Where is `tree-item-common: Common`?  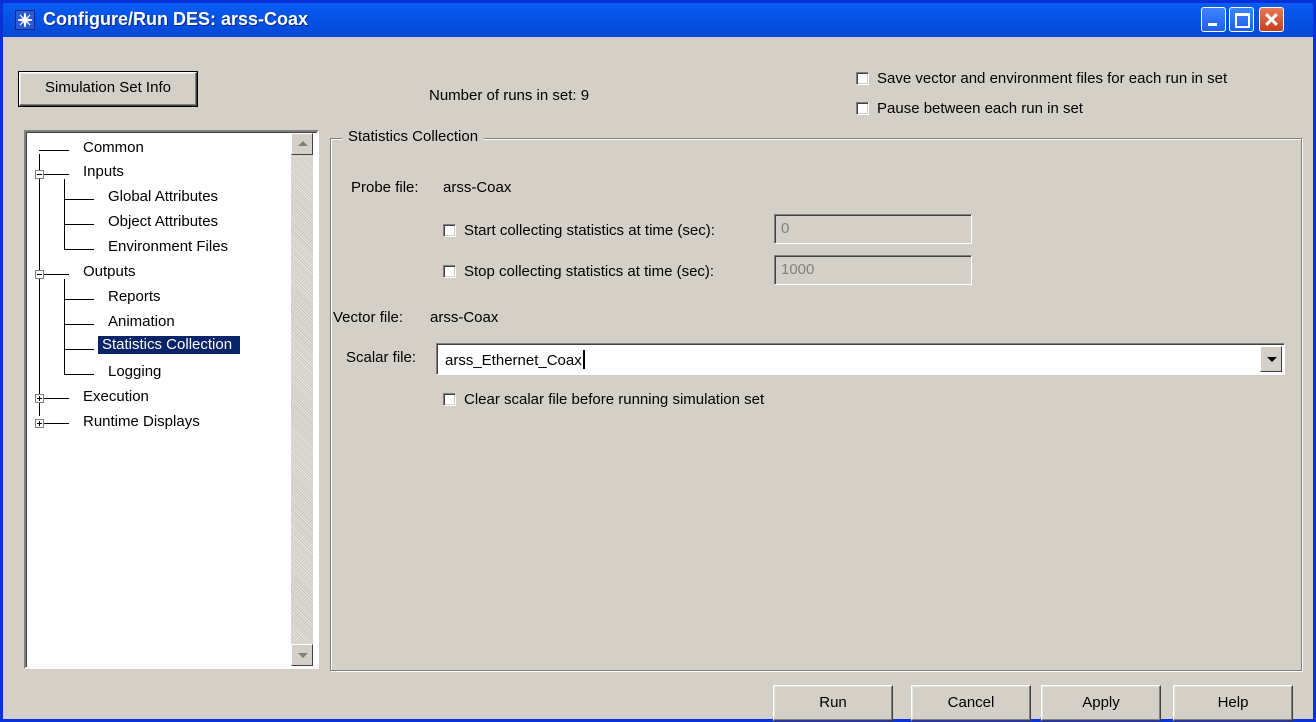
tree-item-common: Common is located at coordinates (113, 147).